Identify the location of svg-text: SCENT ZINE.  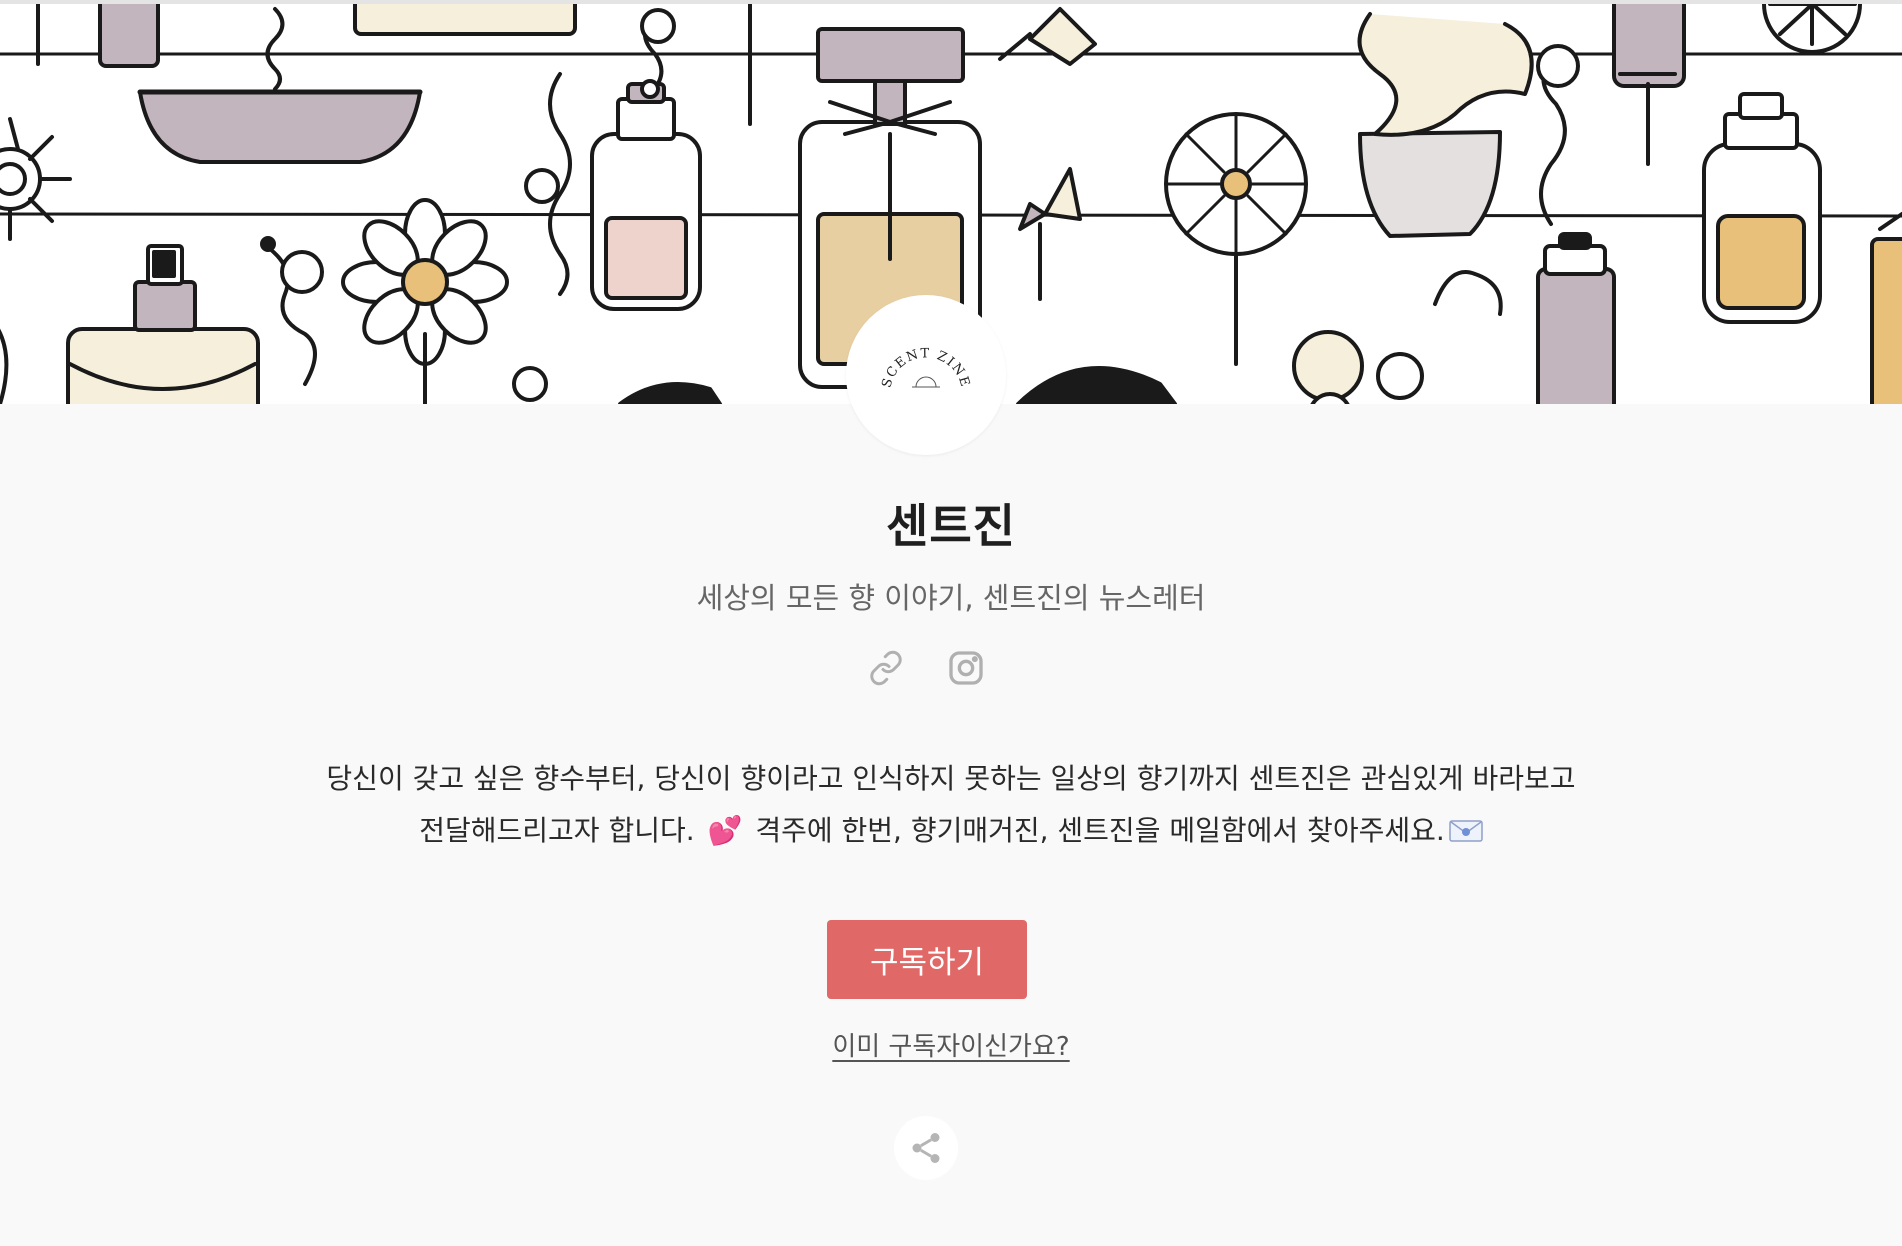
(925, 367).